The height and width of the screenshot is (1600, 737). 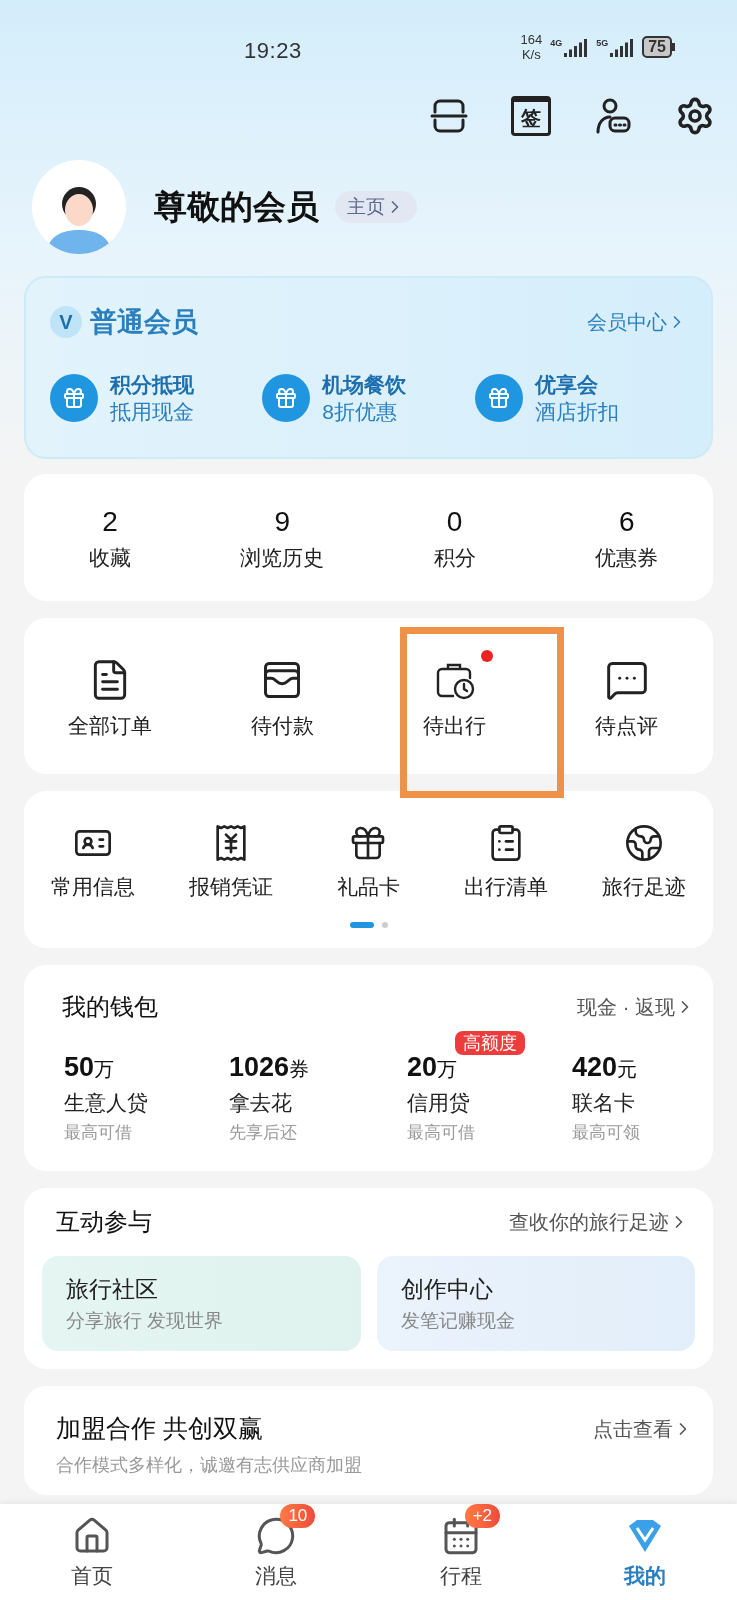 I want to click on stat-value: 9, so click(x=282, y=521).